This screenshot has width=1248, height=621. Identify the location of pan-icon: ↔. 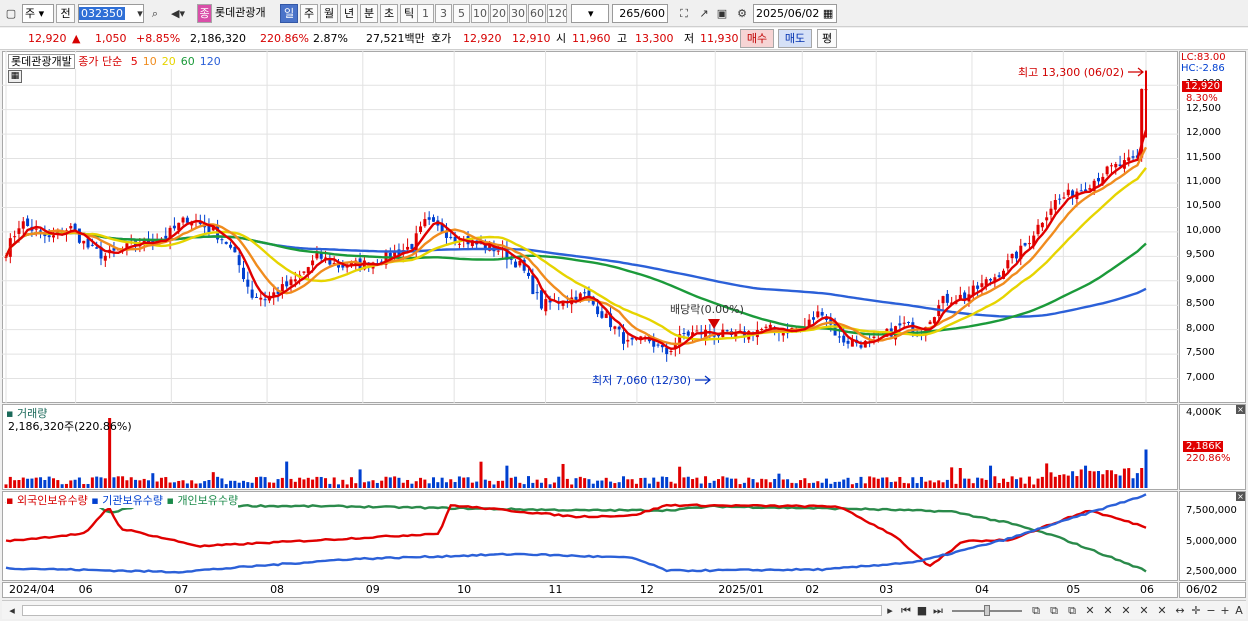
(1180, 610).